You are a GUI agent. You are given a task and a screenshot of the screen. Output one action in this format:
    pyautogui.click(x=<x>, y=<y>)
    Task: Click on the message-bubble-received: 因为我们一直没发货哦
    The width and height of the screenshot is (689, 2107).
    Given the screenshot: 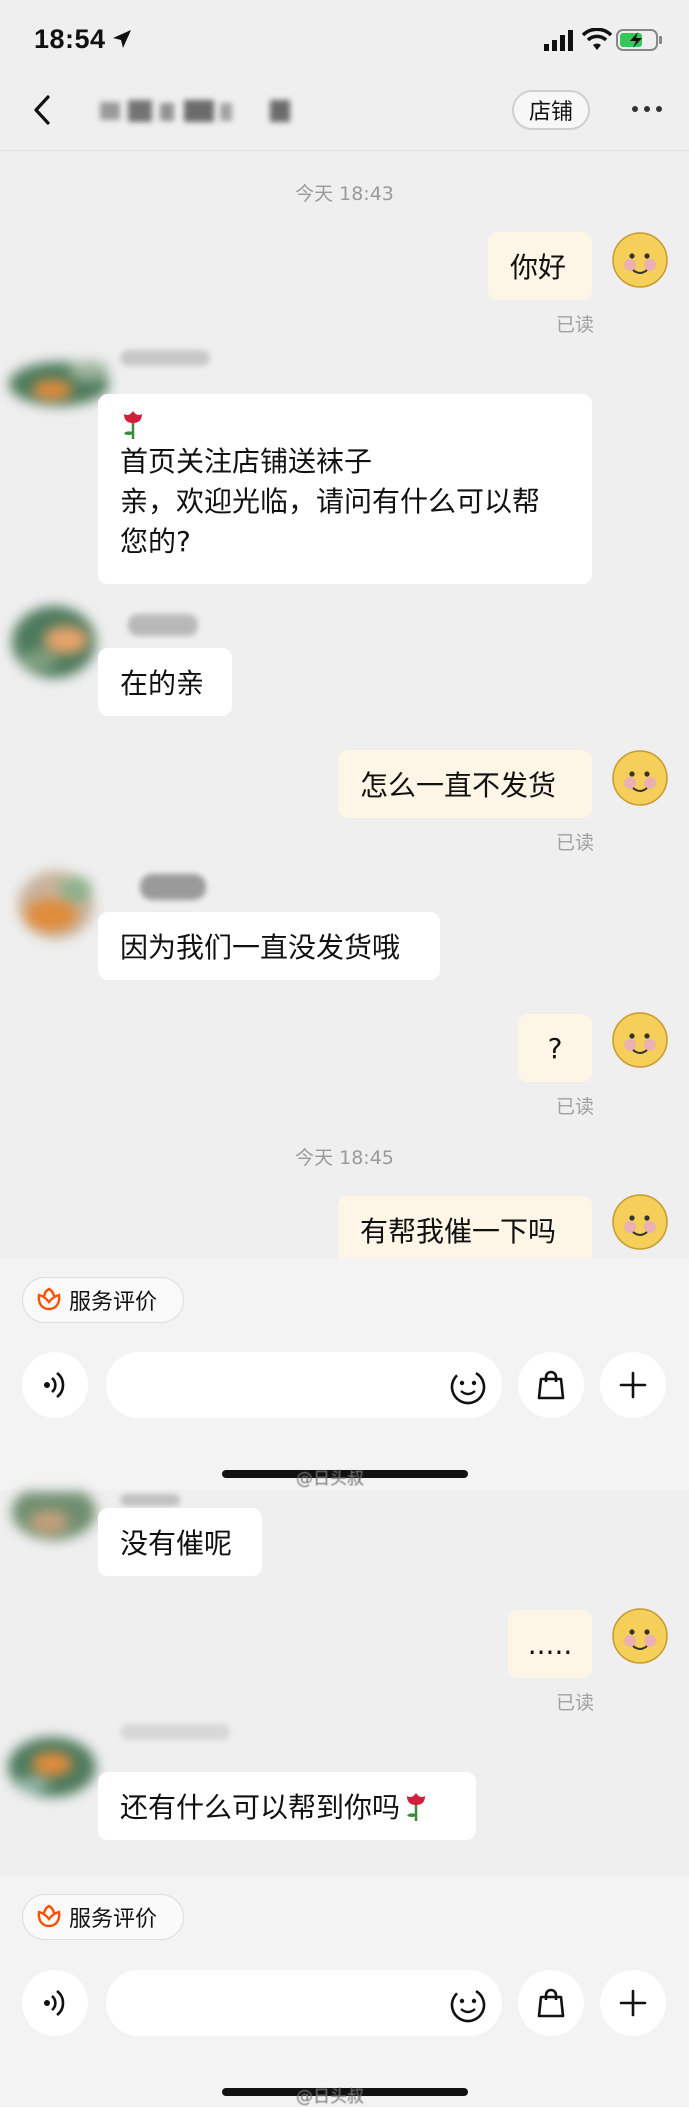 What is the action you would take?
    pyautogui.click(x=269, y=946)
    